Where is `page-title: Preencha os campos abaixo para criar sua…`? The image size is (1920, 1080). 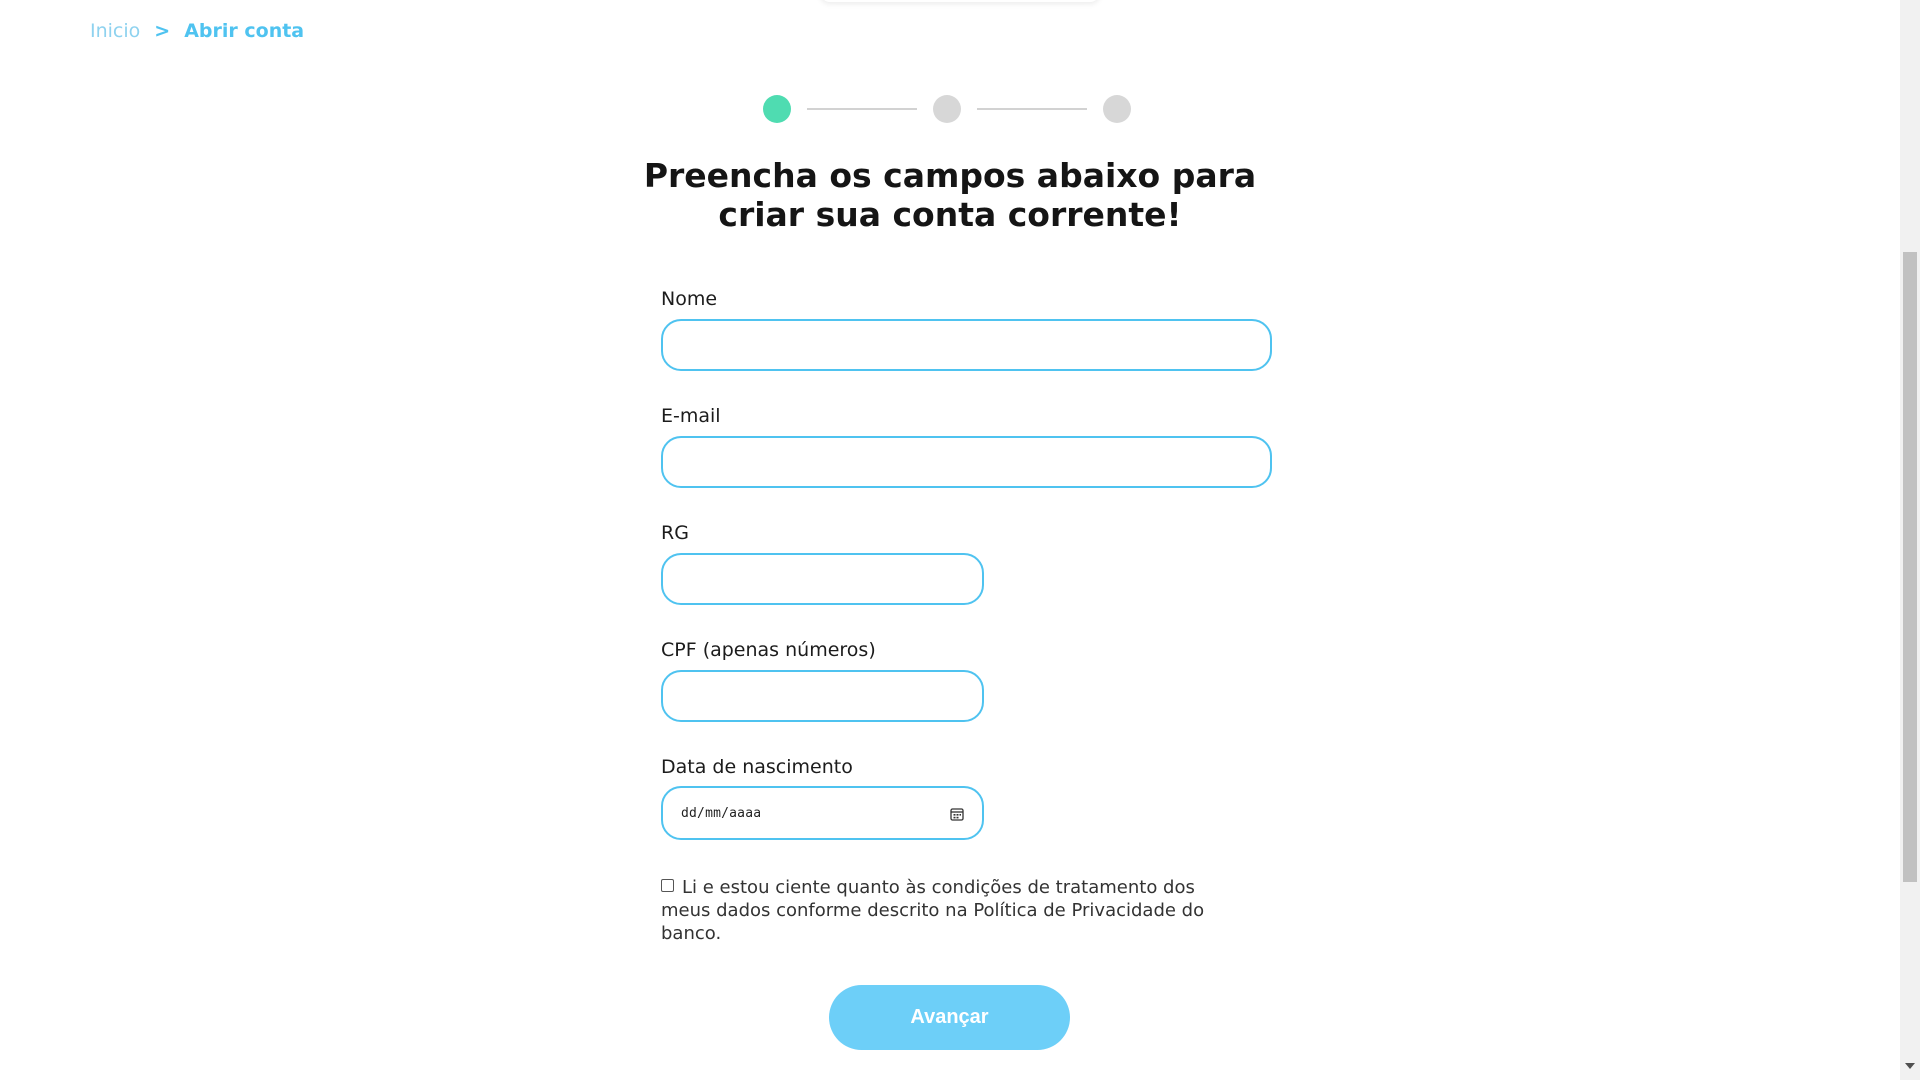 page-title: Preencha os campos abaixo para criar sua… is located at coordinates (950, 195).